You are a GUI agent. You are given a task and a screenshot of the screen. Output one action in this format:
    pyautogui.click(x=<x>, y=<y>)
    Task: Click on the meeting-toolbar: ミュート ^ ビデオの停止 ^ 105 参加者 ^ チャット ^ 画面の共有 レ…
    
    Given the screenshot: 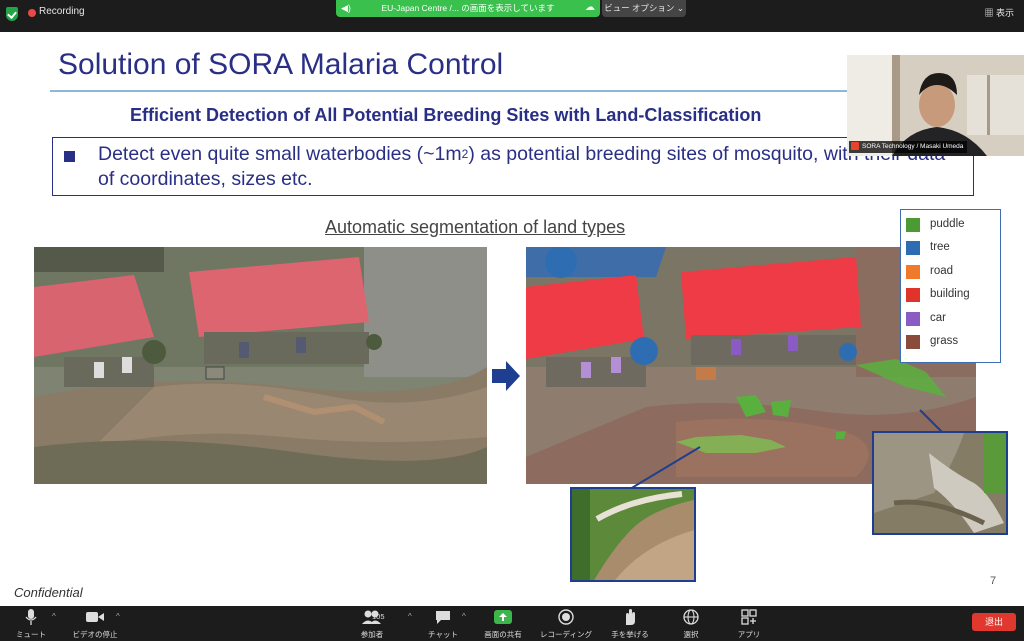 What is the action you would take?
    pyautogui.click(x=512, y=623)
    